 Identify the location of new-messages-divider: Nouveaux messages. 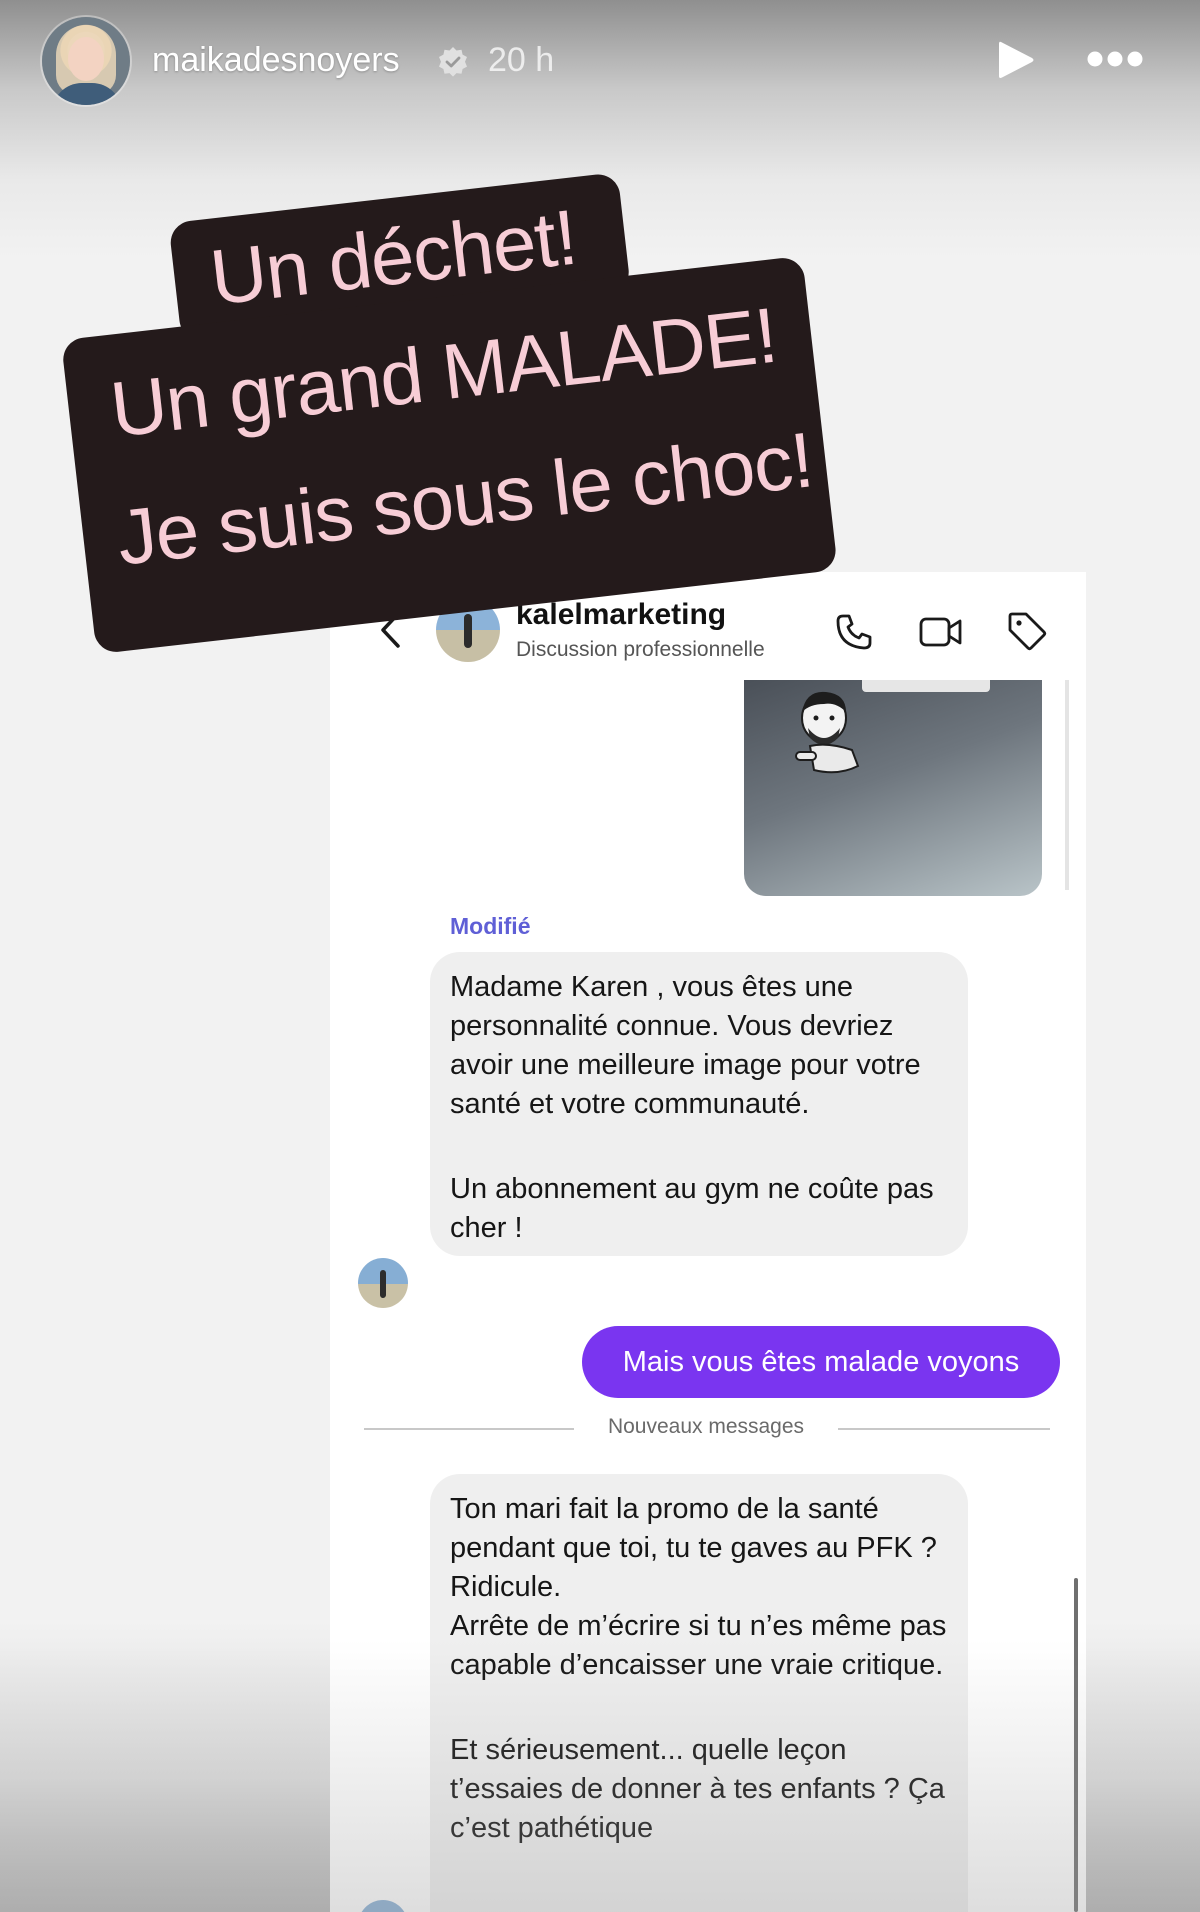
(706, 1426).